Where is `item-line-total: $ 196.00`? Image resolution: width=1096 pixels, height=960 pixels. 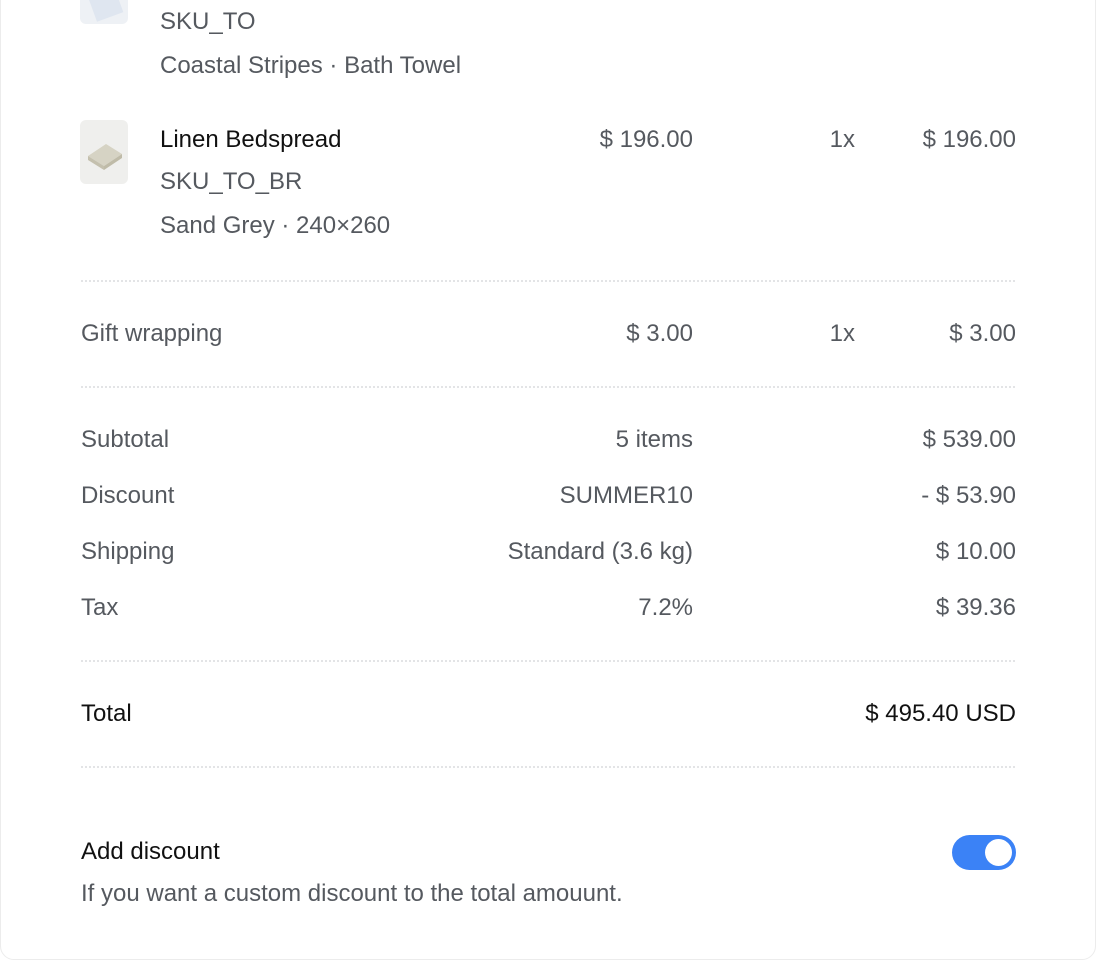
item-line-total: $ 196.00 is located at coordinates (969, 139).